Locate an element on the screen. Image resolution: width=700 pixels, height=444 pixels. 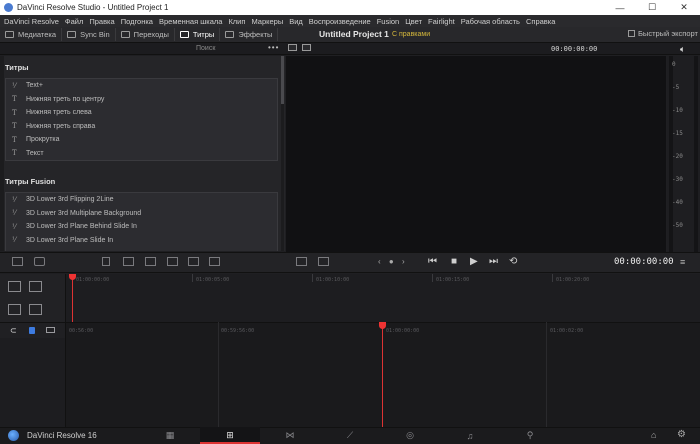
playhead-lower is located at coordinates (382, 374).